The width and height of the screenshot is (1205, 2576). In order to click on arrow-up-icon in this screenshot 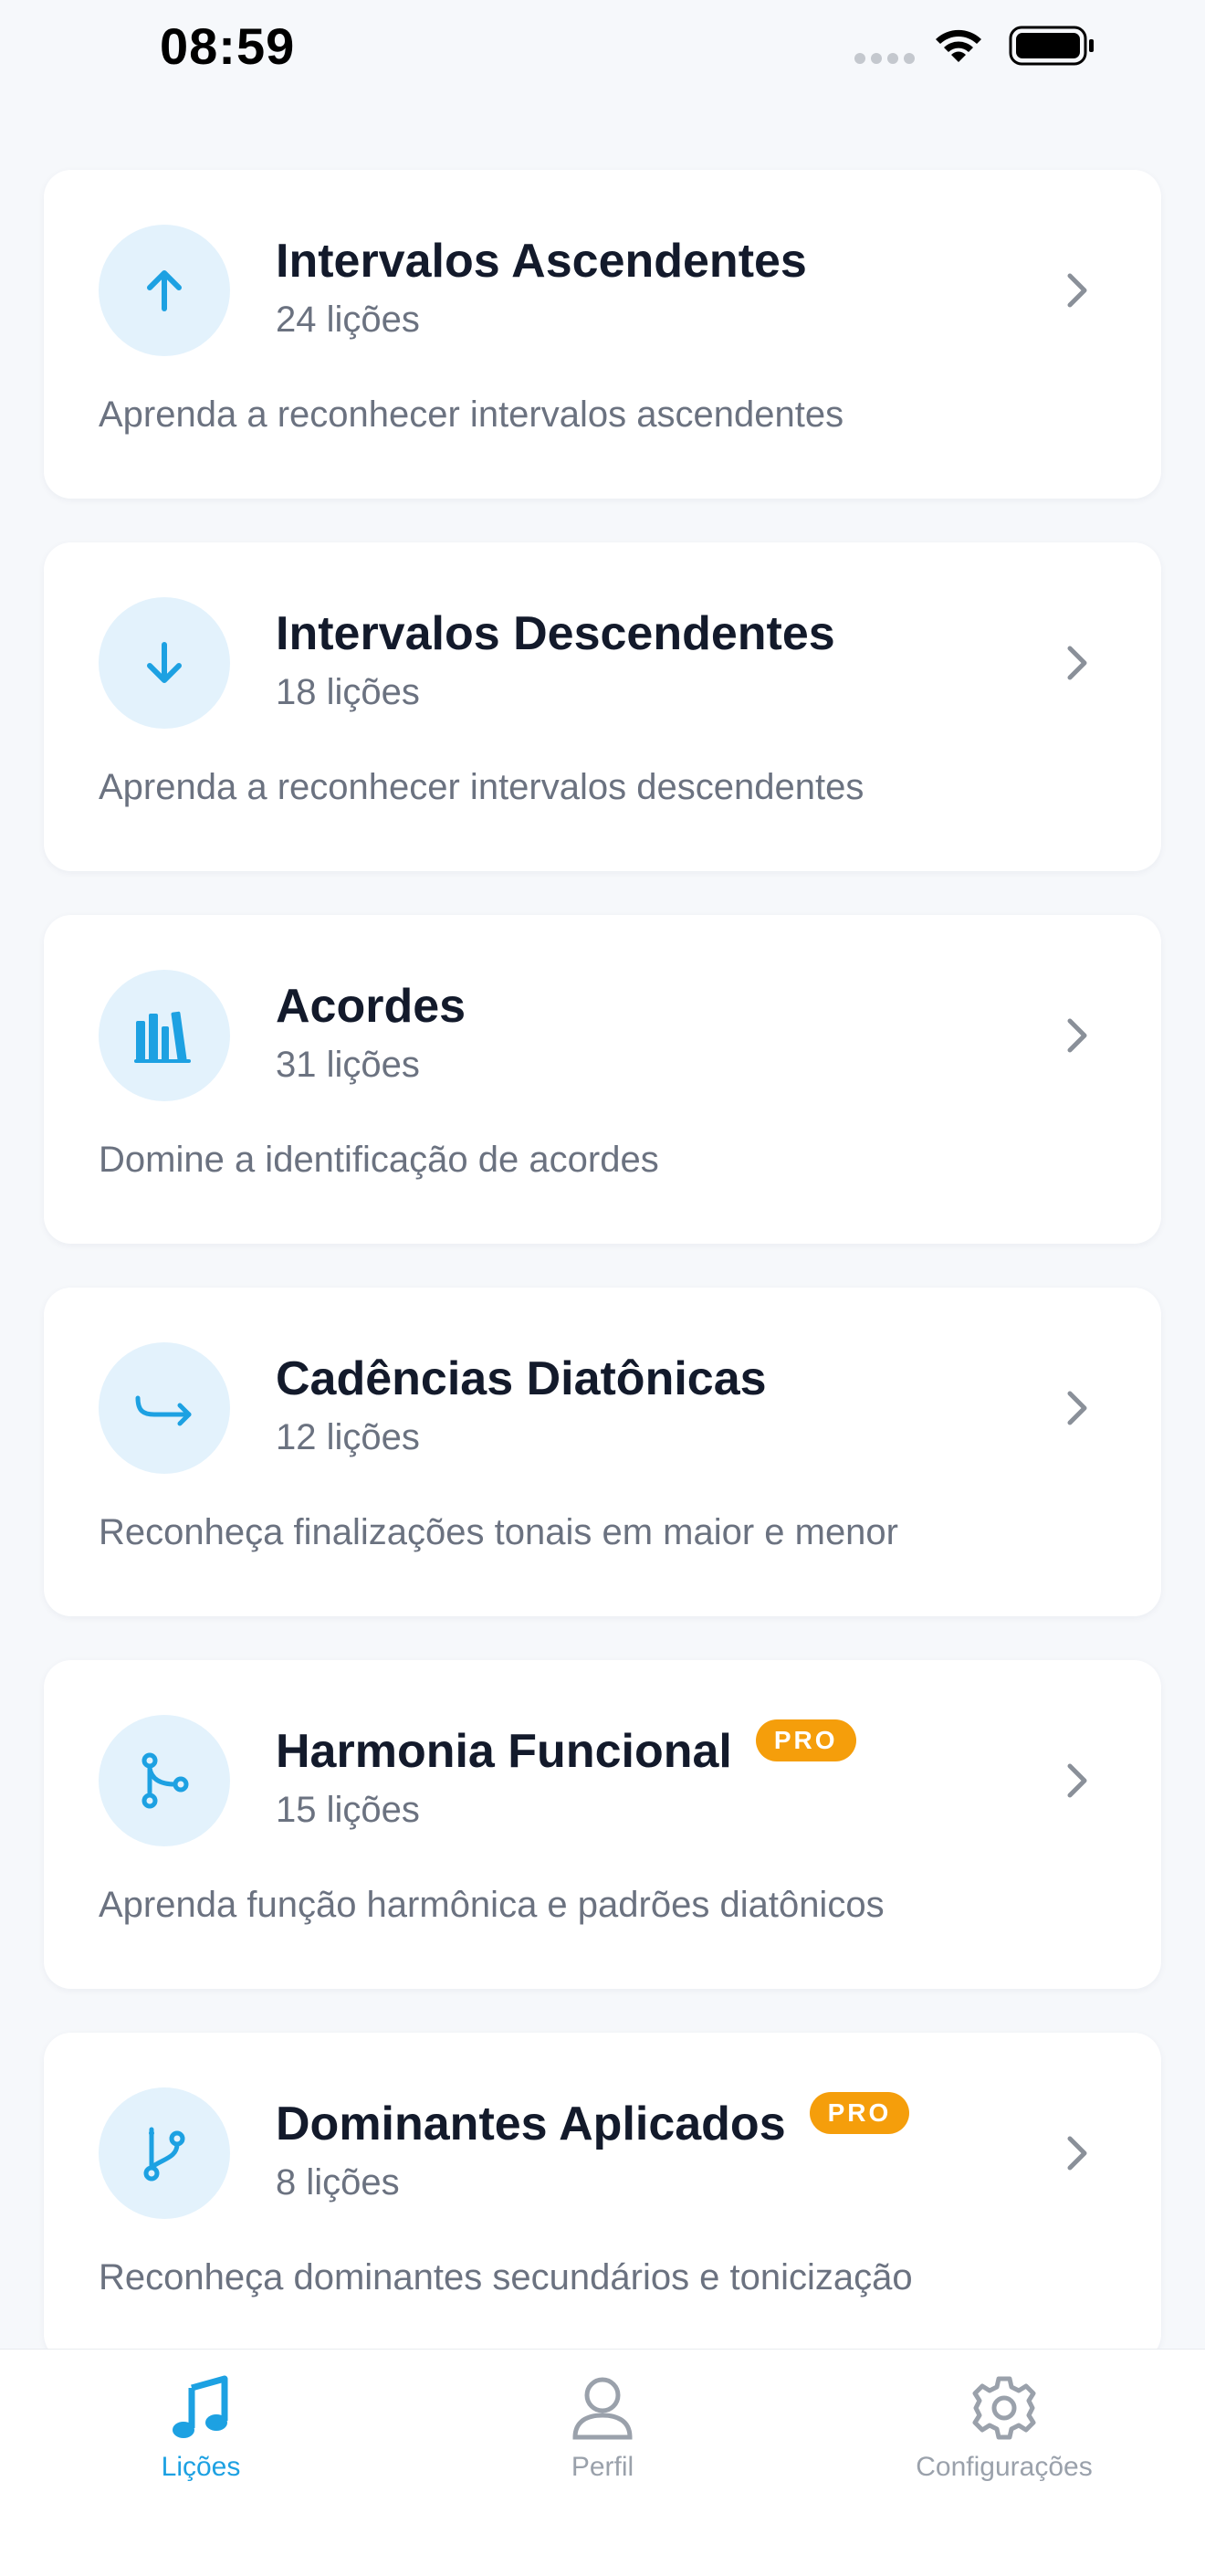, I will do `click(165, 290)`.